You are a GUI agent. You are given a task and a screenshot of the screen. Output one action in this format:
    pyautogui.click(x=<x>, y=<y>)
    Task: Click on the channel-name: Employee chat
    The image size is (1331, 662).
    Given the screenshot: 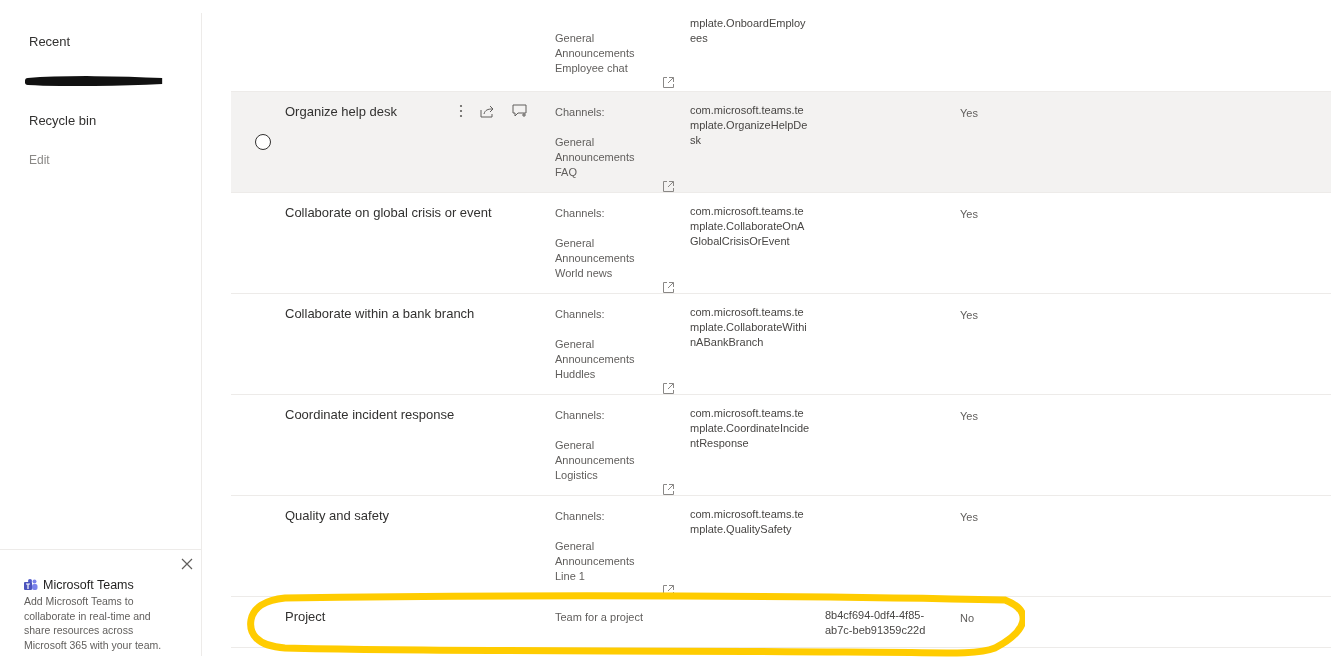 What is the action you would take?
    pyautogui.click(x=592, y=68)
    